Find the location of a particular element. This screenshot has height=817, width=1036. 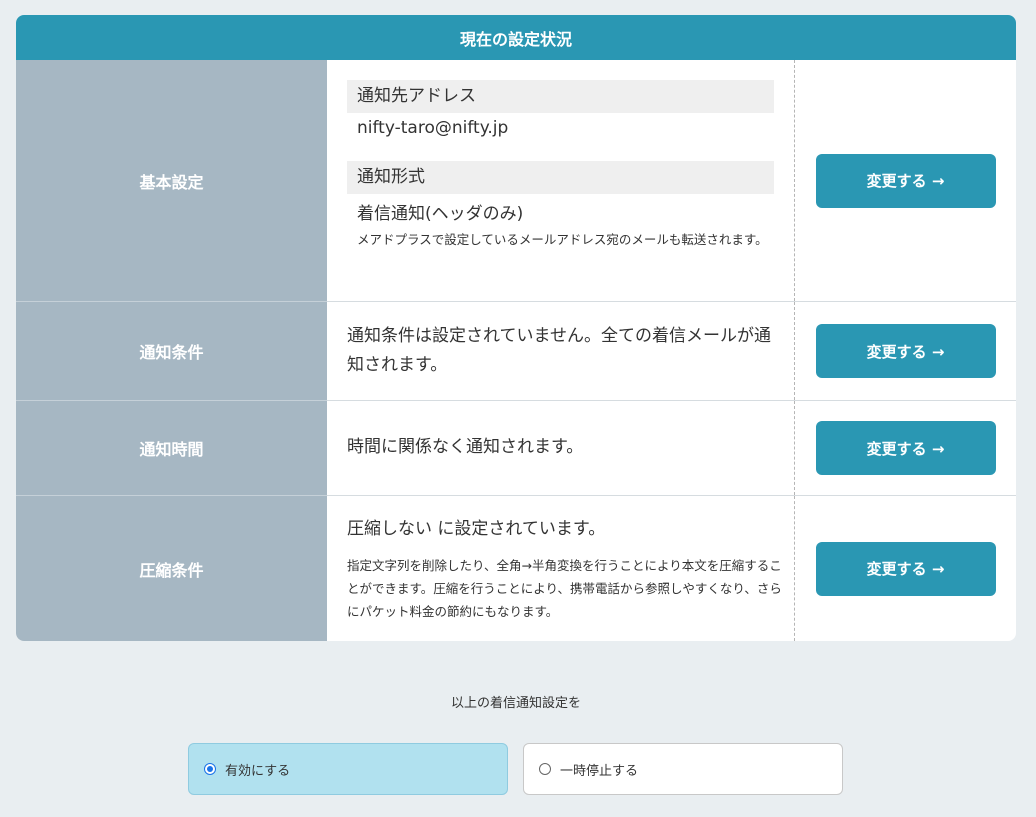

row-content-condition: 通知条件は設定されていません。全ての着信メールが通知されます。 is located at coordinates (560, 351).